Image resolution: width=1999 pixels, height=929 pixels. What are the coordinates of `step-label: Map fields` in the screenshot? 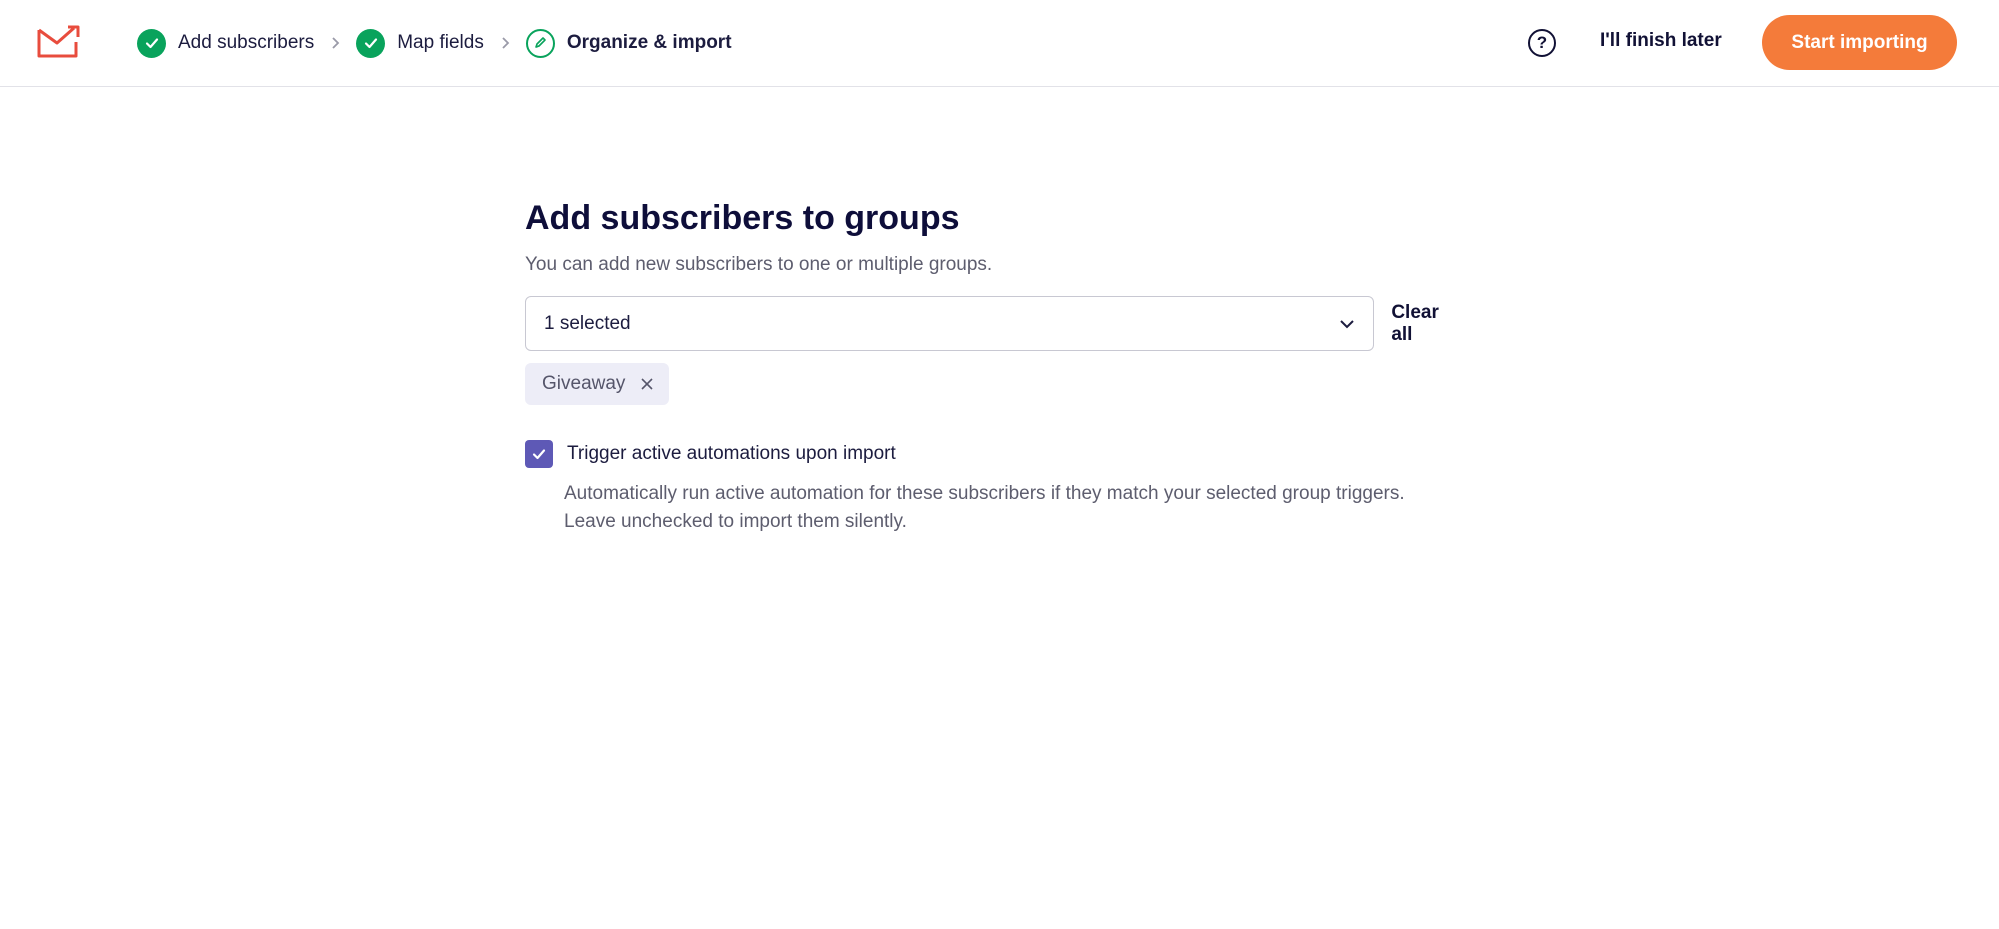 It's located at (440, 42).